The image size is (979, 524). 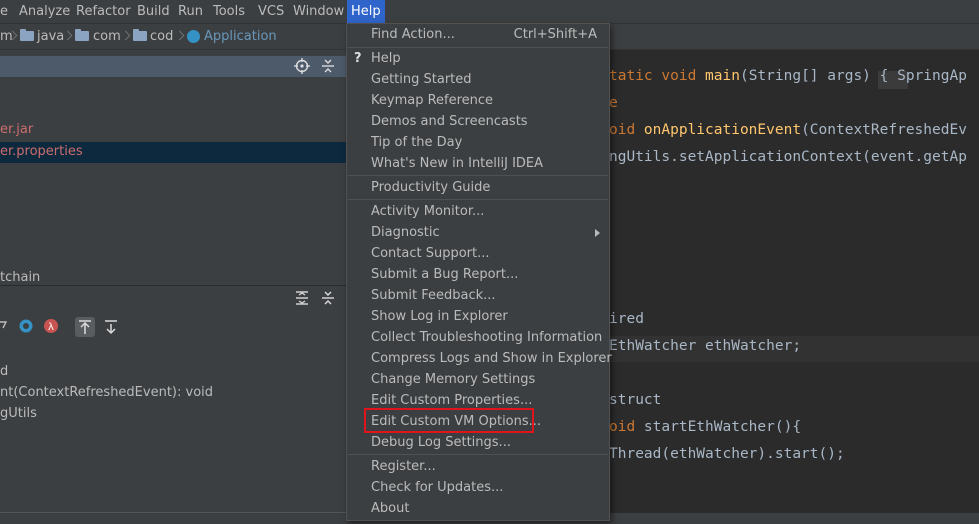 I want to click on code-token: e, so click(x=613, y=103).